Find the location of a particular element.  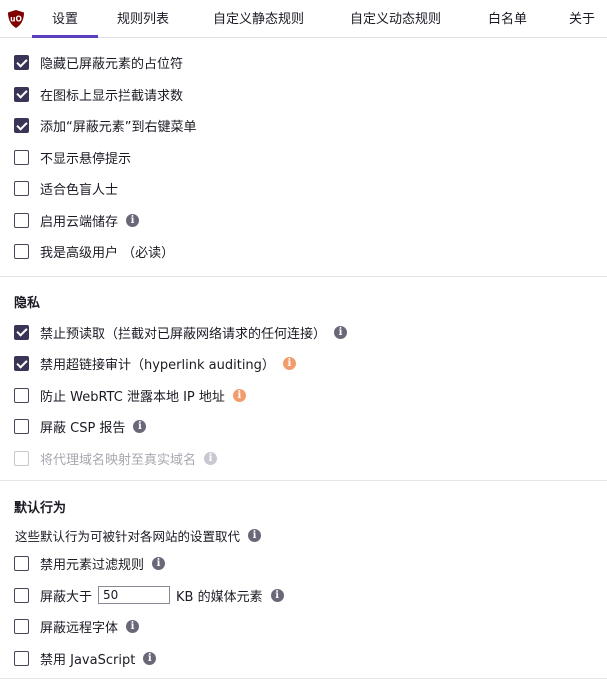

tab-filter-lists: 规则列表 is located at coordinates (143, 19).